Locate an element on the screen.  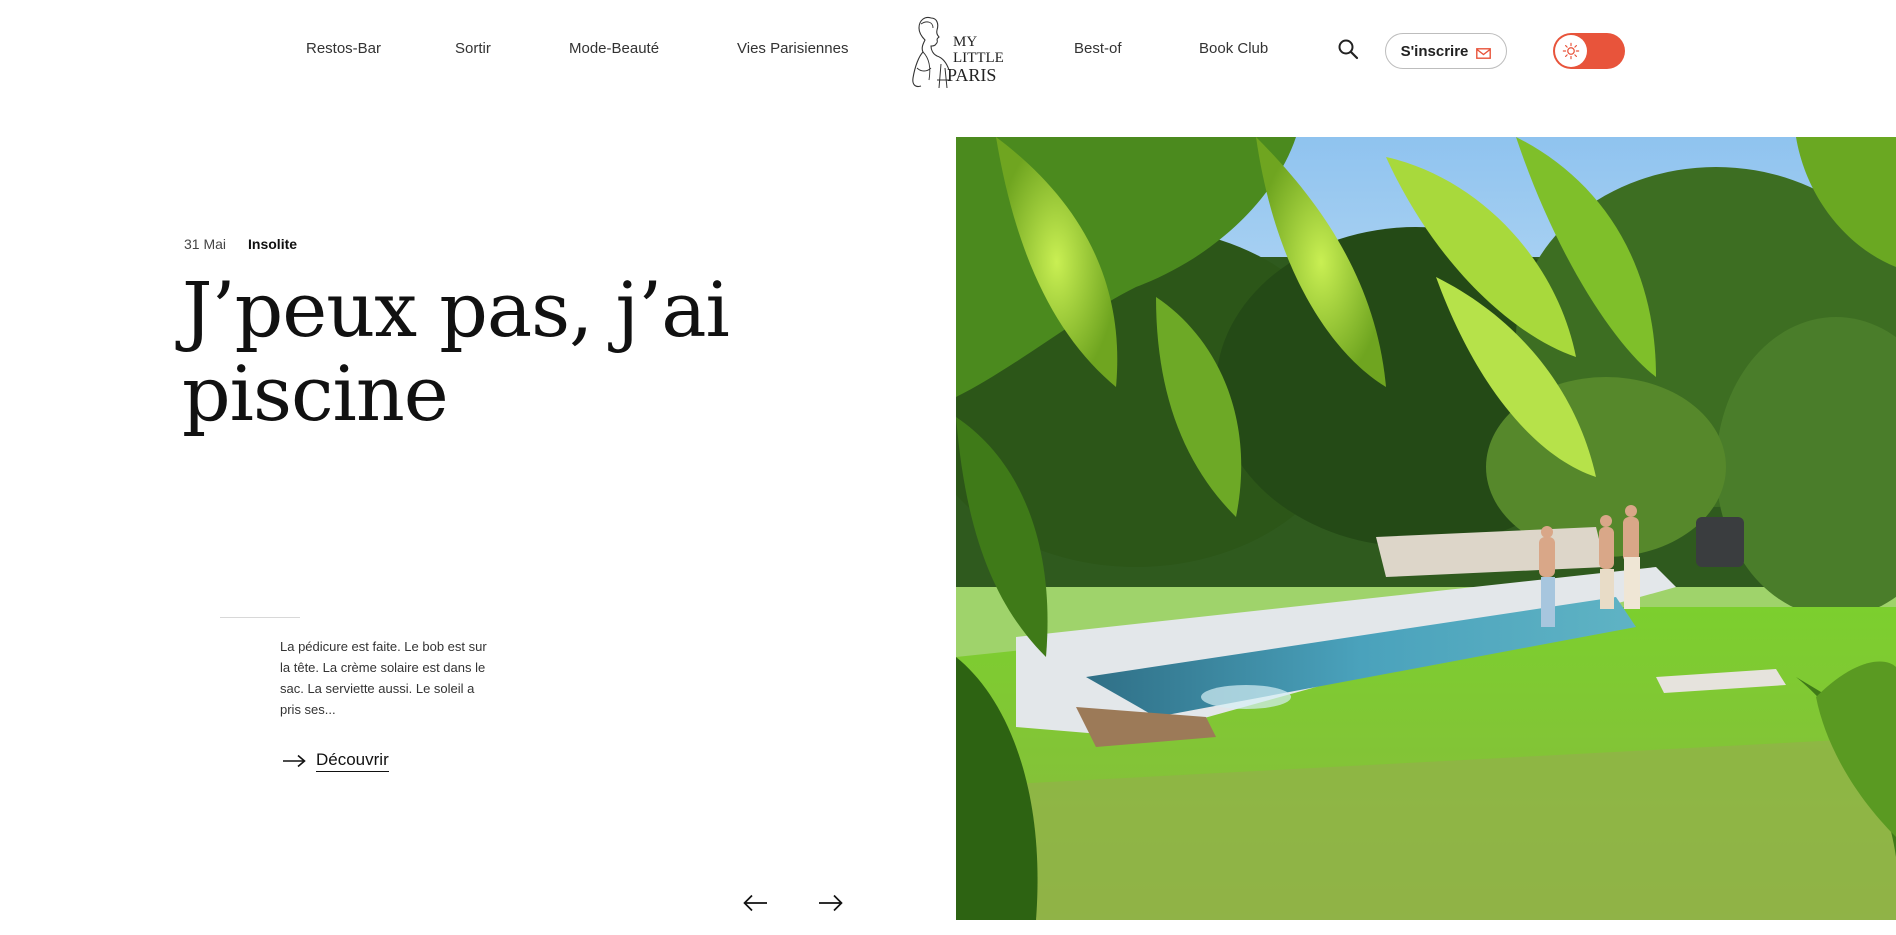
logo-illustration: MY LITTLE PARIS is located at coordinates (958, 52).